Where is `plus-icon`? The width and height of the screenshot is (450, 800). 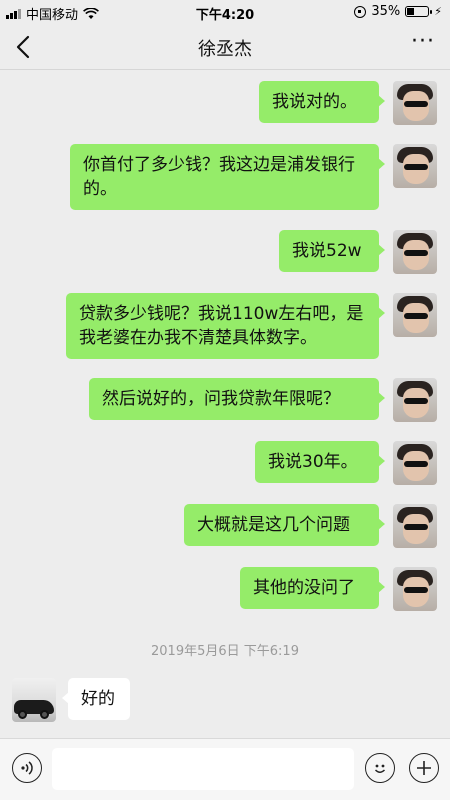
plus-icon is located at coordinates (424, 768).